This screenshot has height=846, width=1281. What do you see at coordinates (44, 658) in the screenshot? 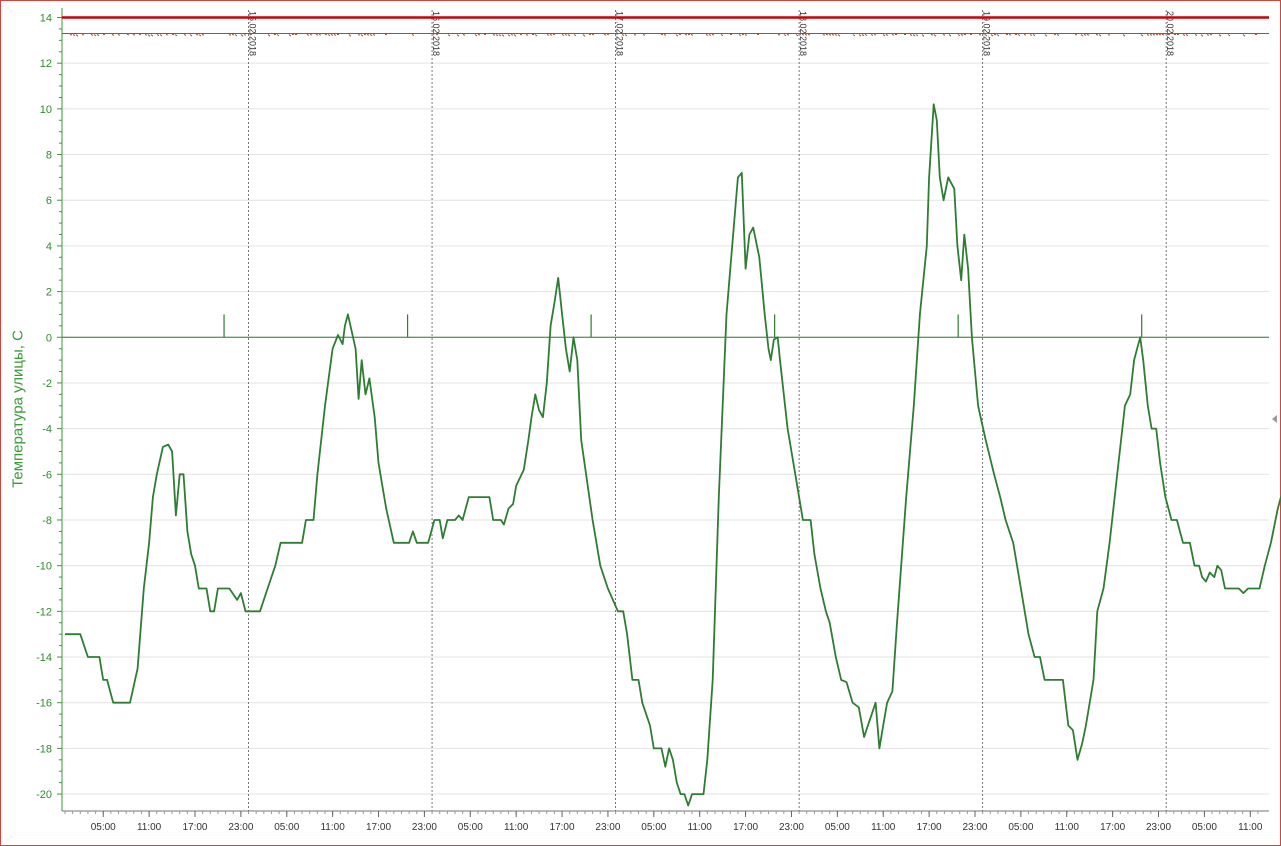
I see `y-tick-label: -14` at bounding box center [44, 658].